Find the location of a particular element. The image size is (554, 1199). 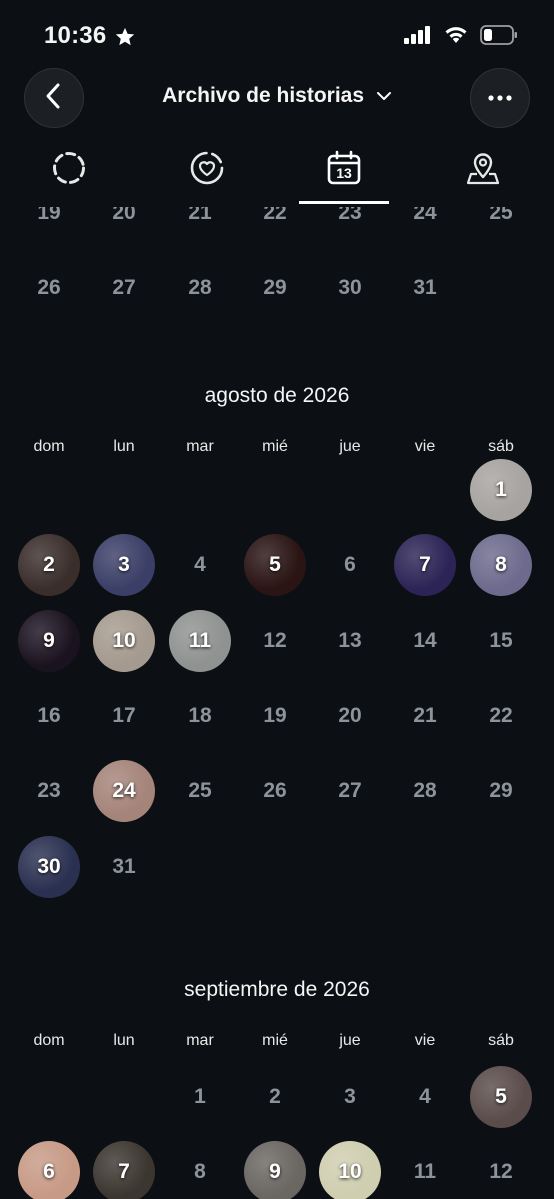

calendar-day: 23 is located at coordinates (49, 791).